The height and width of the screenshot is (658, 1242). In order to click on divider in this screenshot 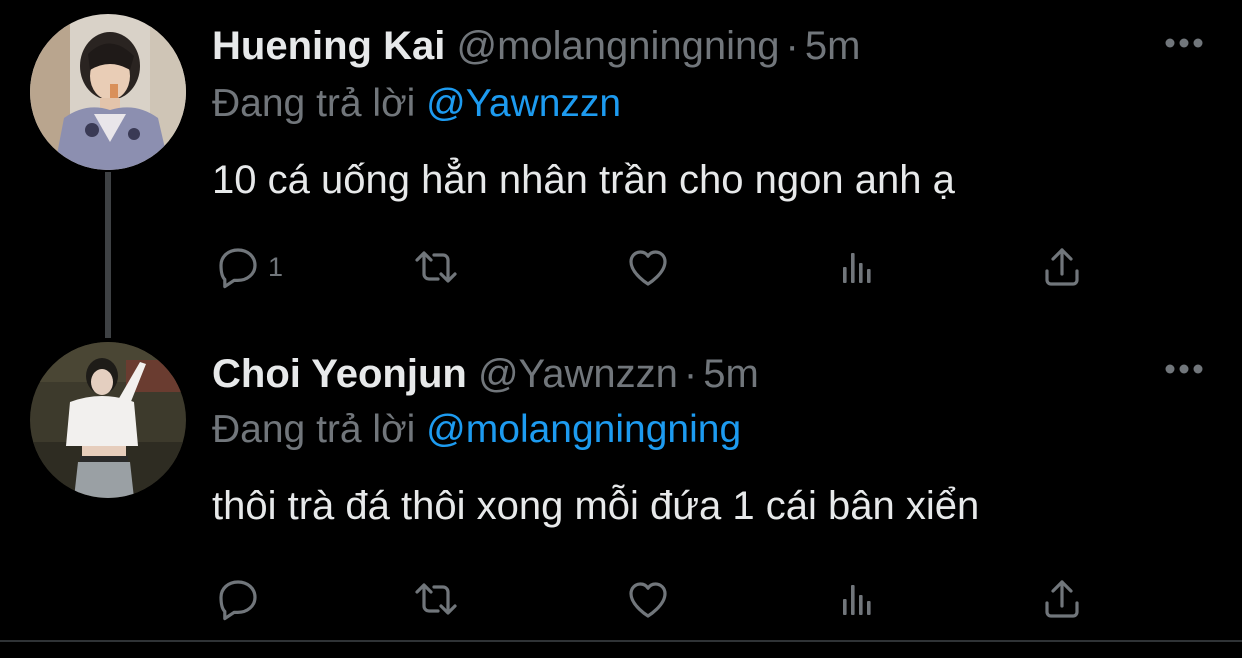, I will do `click(621, 641)`.